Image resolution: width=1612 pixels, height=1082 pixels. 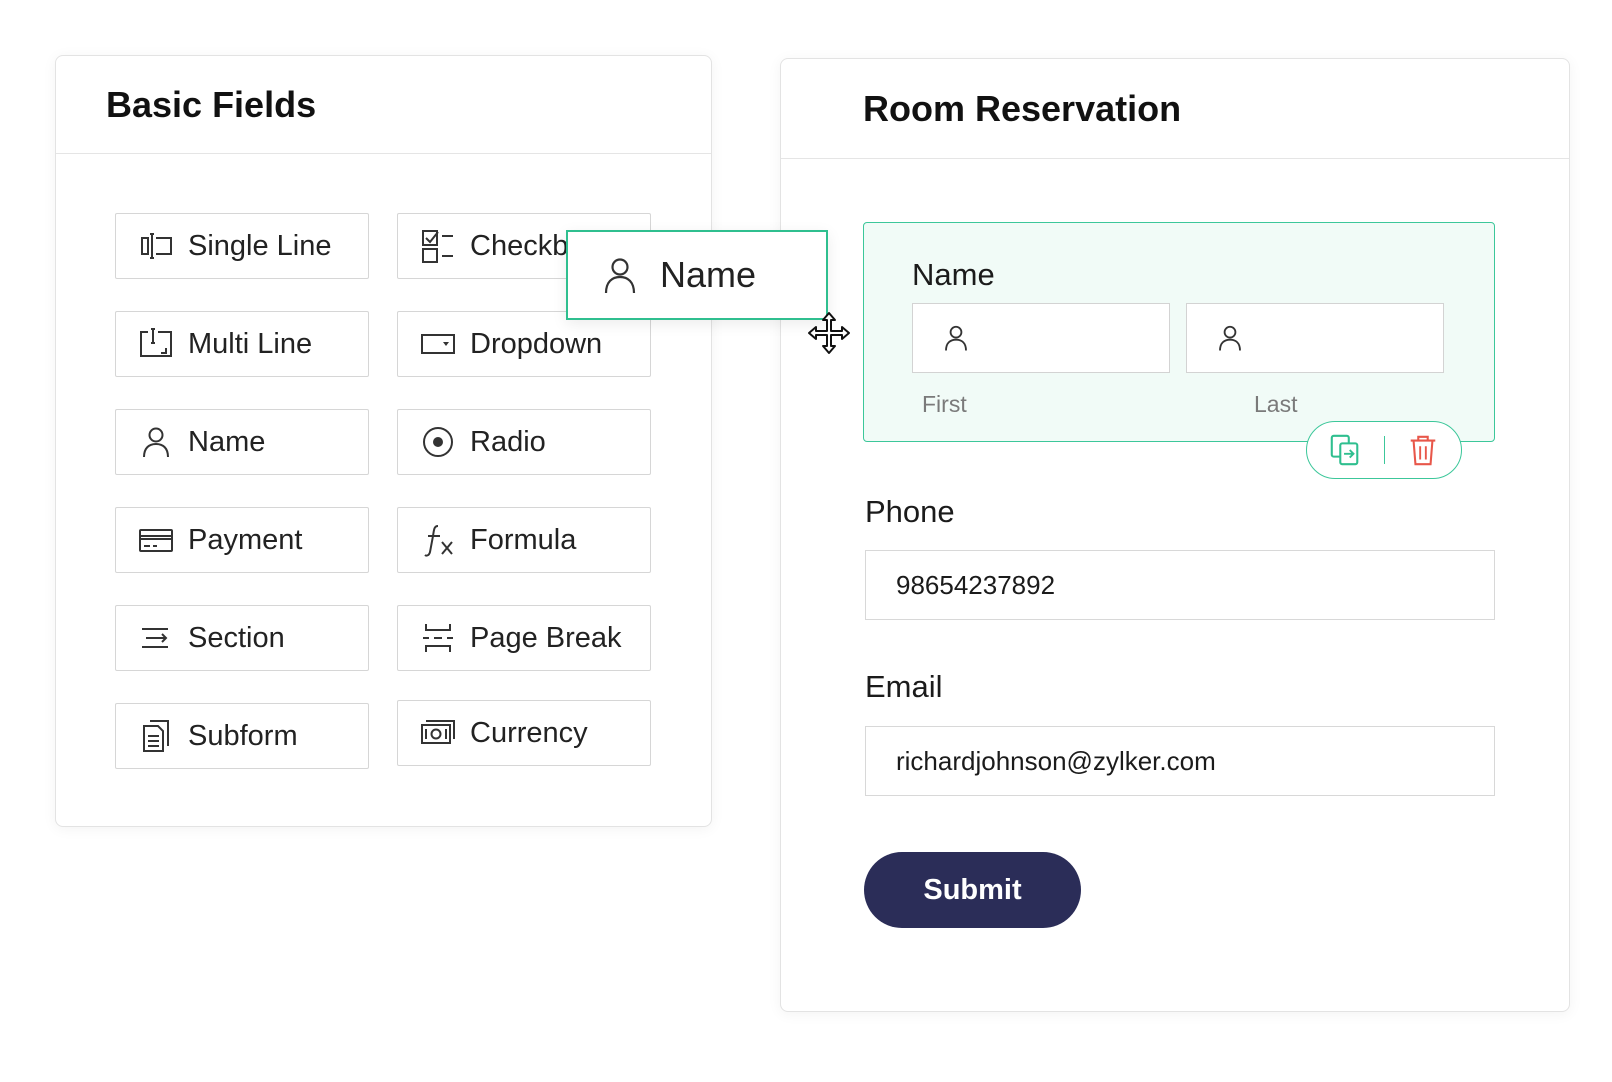 I want to click on field-tile-section: Section, so click(x=242, y=638).